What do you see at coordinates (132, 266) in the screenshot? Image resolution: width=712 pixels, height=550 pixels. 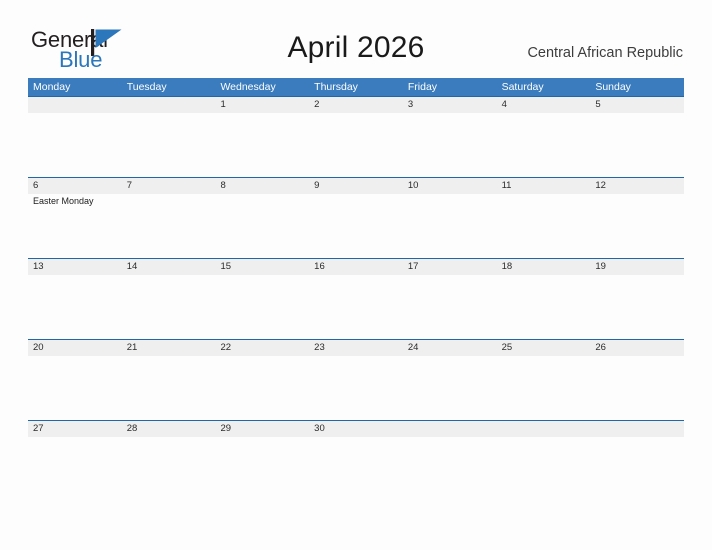 I see `day-number: 14` at bounding box center [132, 266].